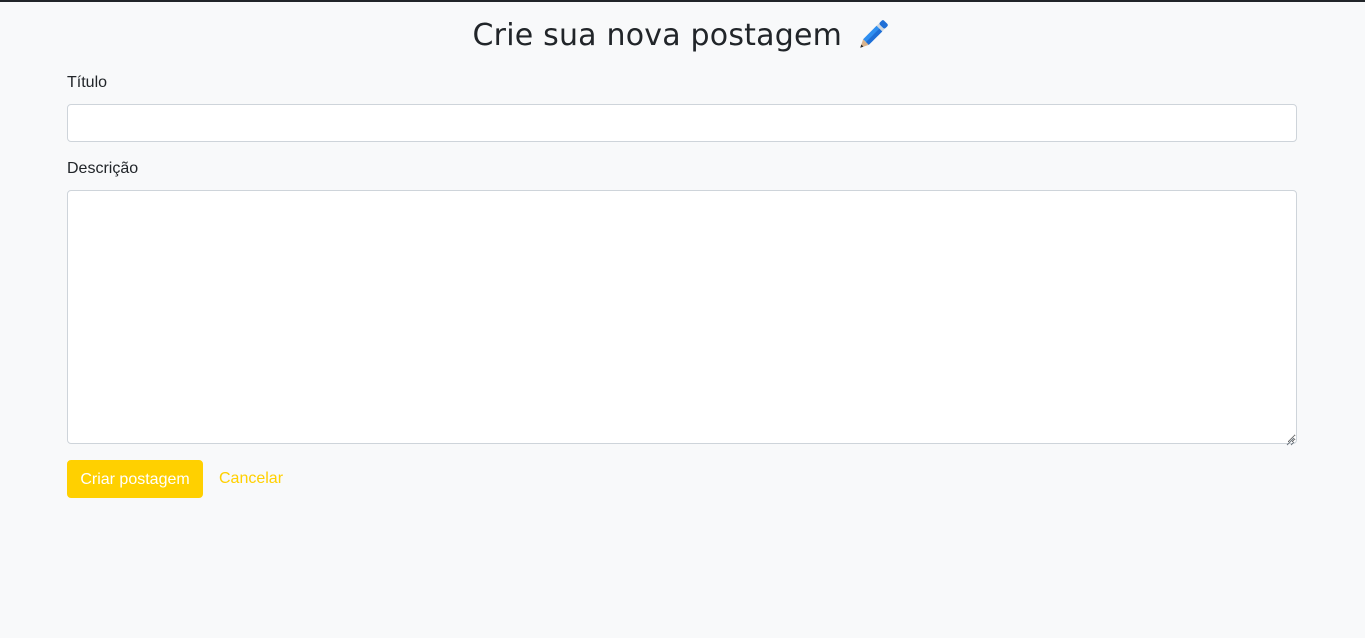  I want to click on description-label: Descrição, so click(103, 168).